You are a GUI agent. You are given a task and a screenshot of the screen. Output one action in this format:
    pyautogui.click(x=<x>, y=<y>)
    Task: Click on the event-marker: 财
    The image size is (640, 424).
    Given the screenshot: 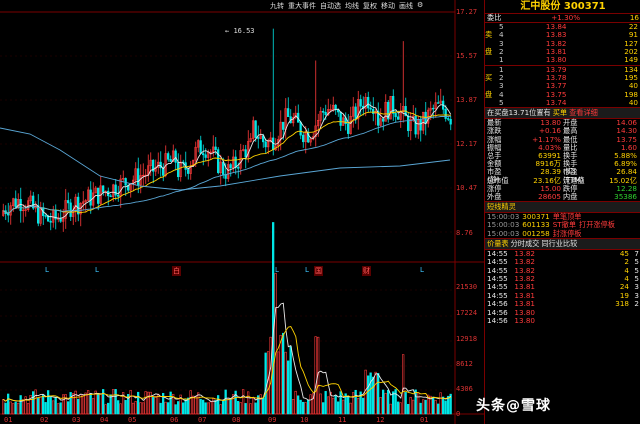 What is the action you would take?
    pyautogui.click(x=366, y=271)
    